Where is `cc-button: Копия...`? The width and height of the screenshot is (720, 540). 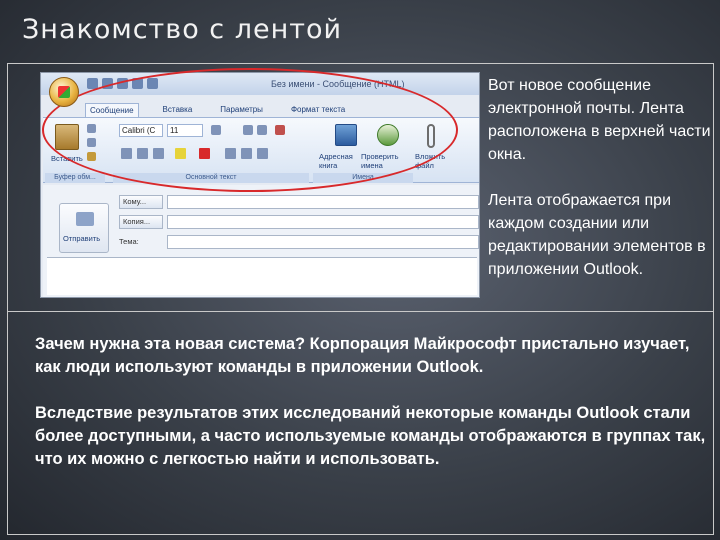
cc-button: Копия... is located at coordinates (141, 222).